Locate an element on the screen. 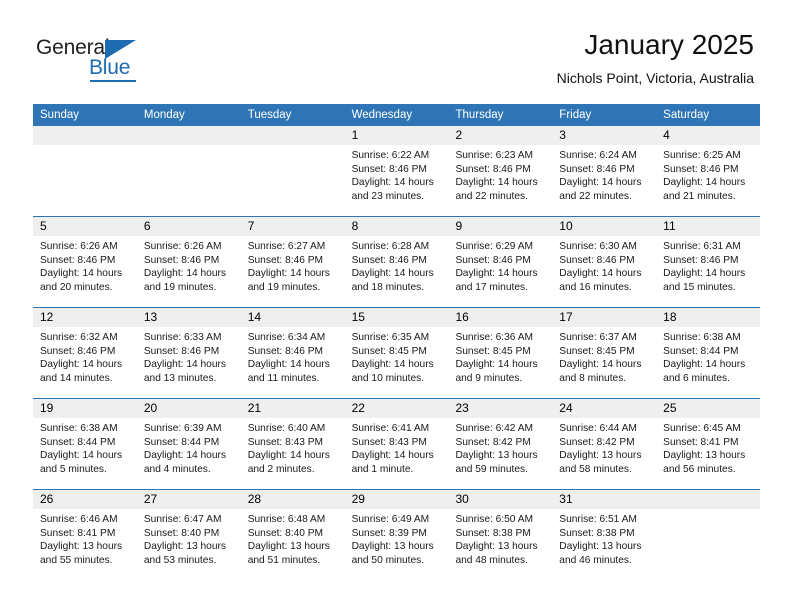 This screenshot has height=612, width=792. logo-underline is located at coordinates (113, 81).